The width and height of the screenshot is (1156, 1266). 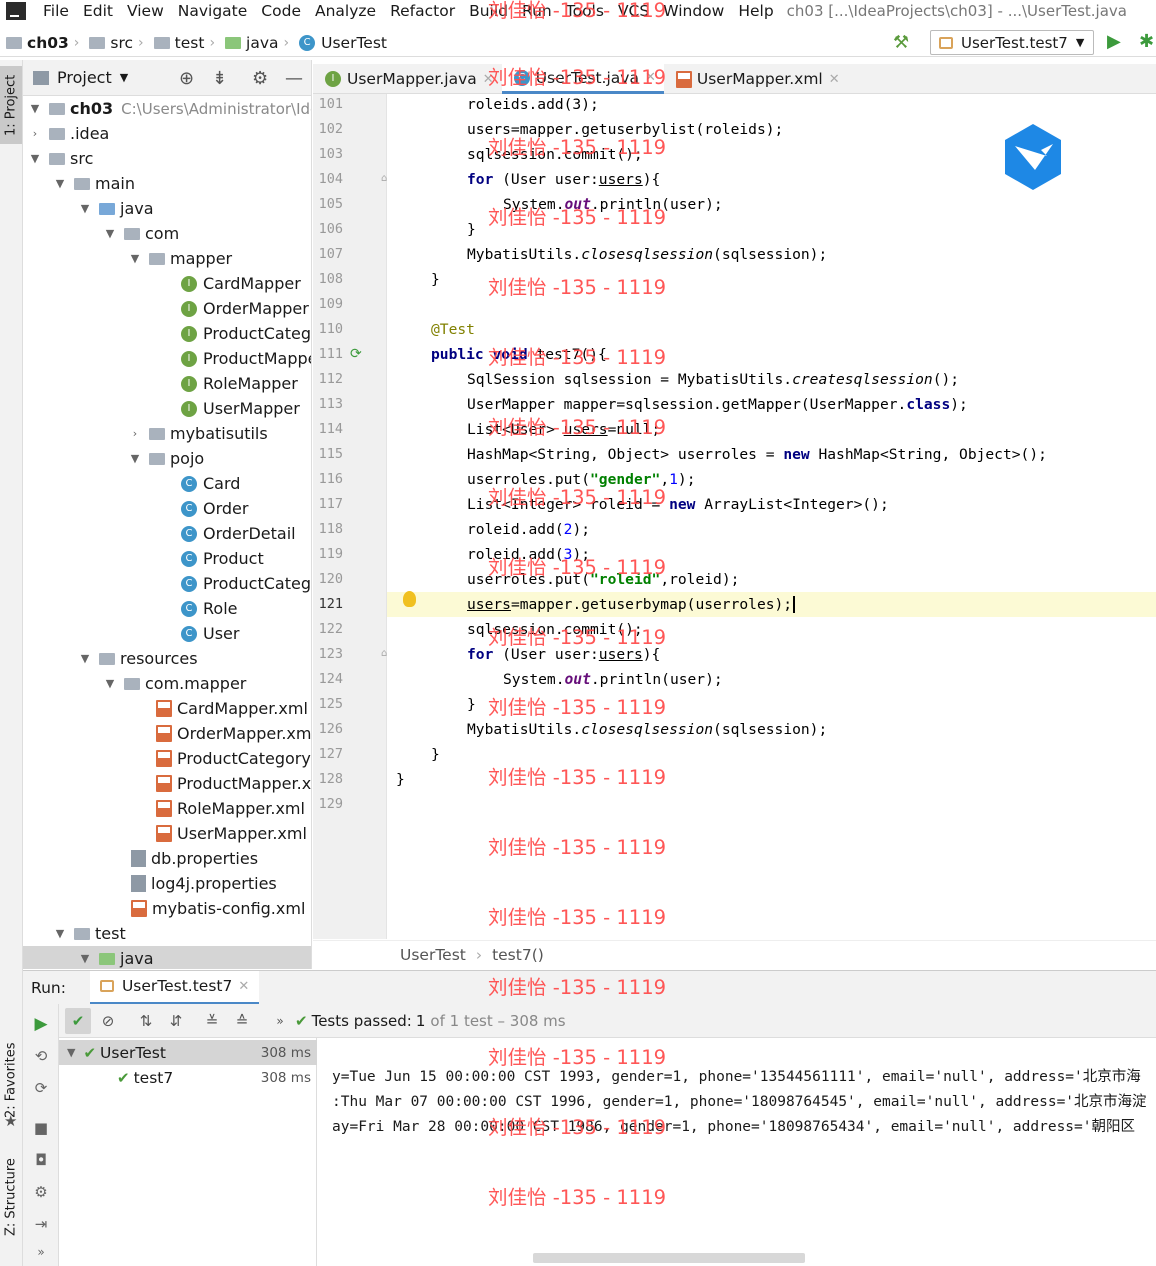 I want to click on tree-item-orderdetail: C OrderDetail, so click(x=159, y=533).